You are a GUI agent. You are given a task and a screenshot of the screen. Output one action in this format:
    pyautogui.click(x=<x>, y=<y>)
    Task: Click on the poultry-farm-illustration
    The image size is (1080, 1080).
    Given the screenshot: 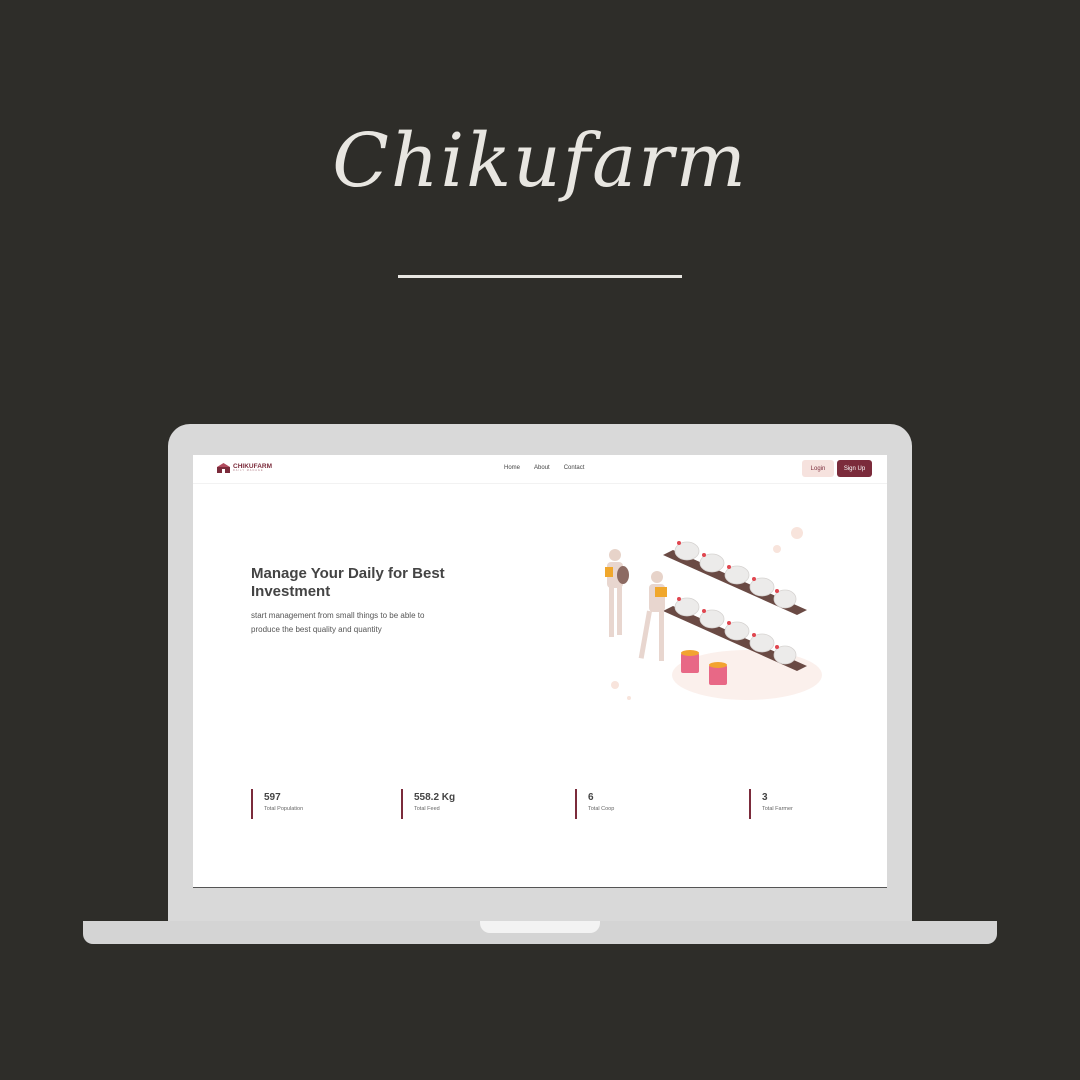 What is the action you would take?
    pyautogui.click(x=713, y=613)
    